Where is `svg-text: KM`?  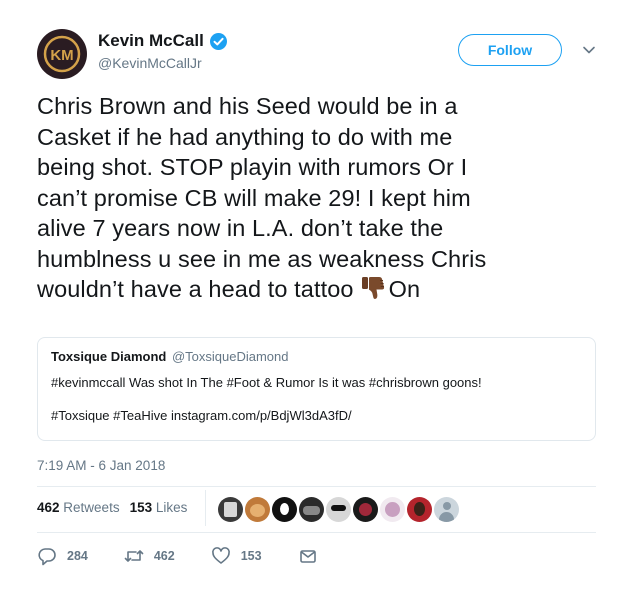
svg-text: KM is located at coordinates (61, 55).